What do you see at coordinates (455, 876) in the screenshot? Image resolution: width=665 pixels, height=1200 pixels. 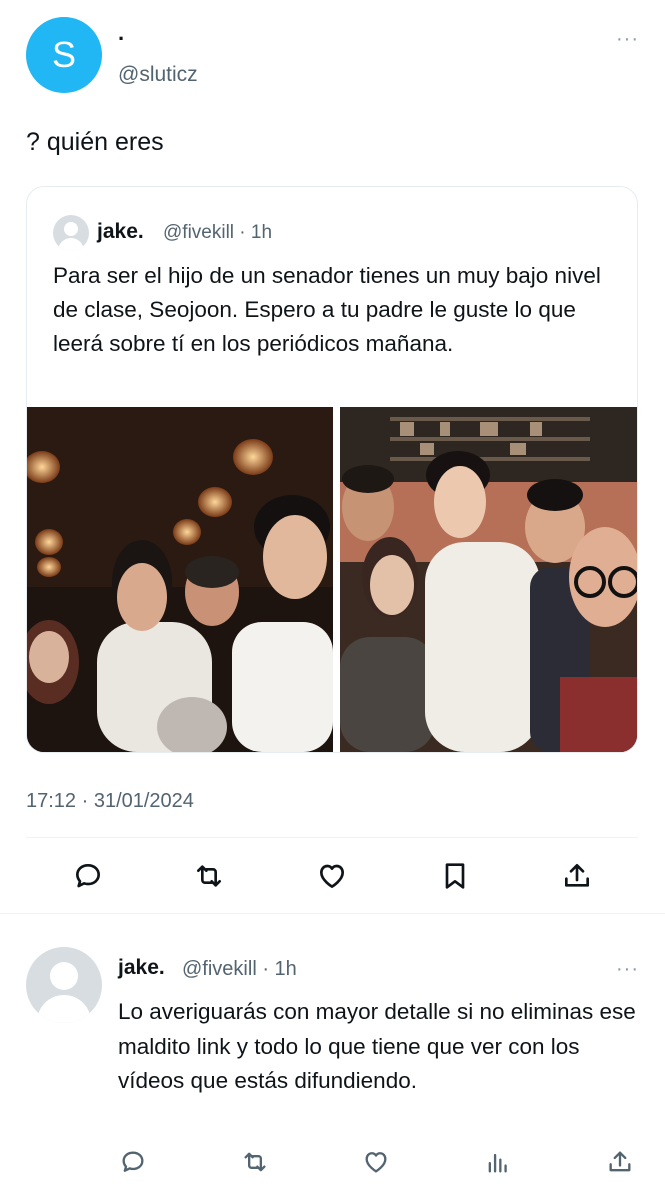 I see `bookmark-icon` at bounding box center [455, 876].